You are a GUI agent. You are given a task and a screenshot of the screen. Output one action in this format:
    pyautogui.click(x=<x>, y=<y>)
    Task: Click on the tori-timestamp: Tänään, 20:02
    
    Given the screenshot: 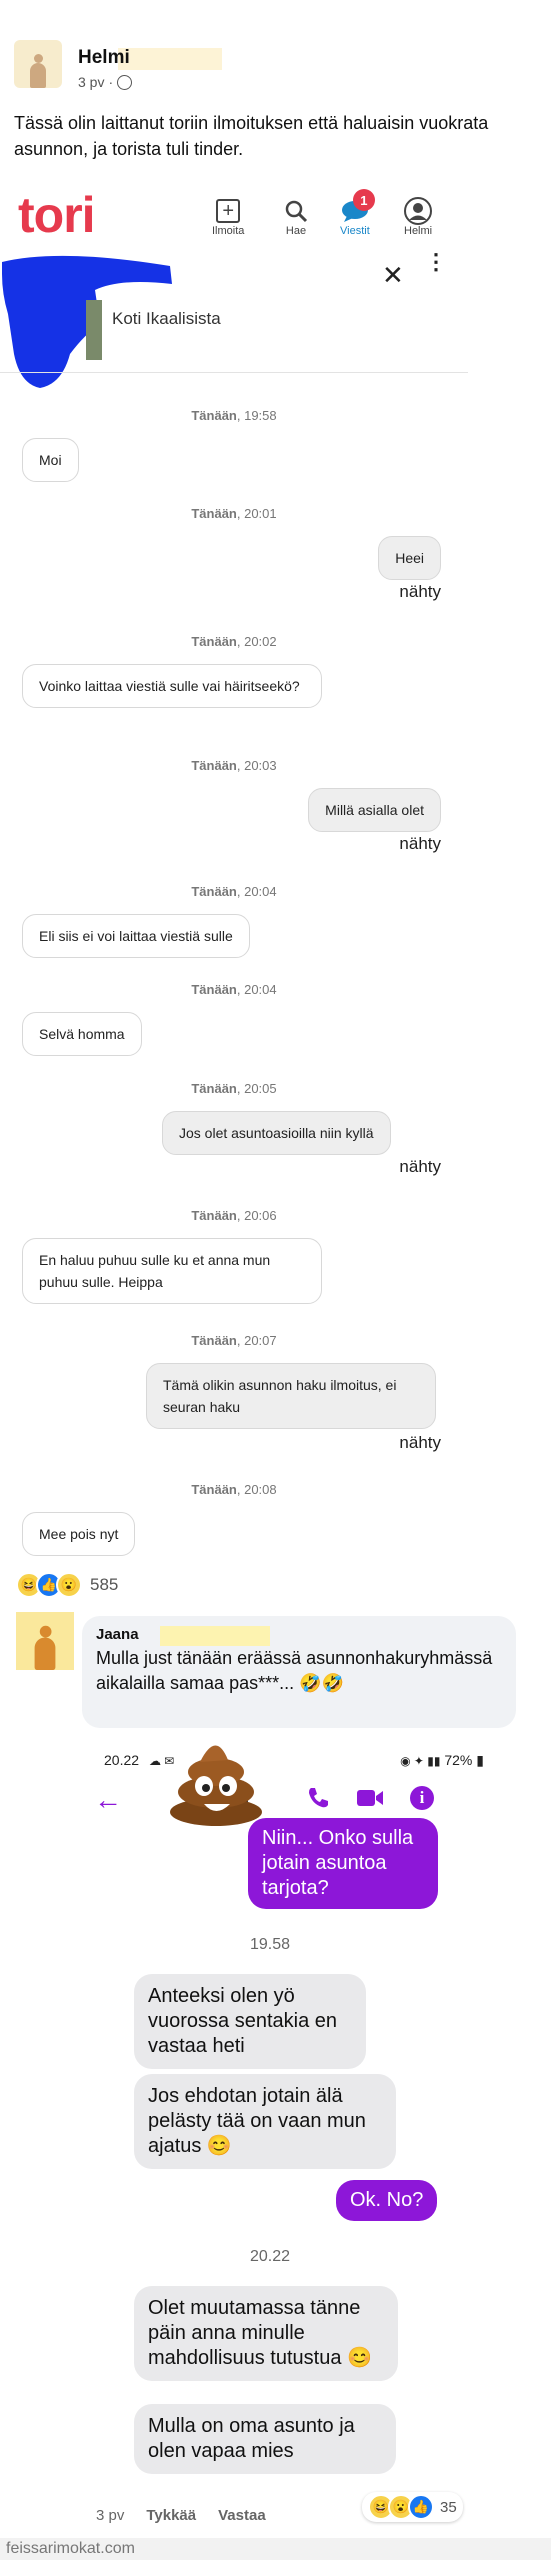 What is the action you would take?
    pyautogui.click(x=234, y=641)
    